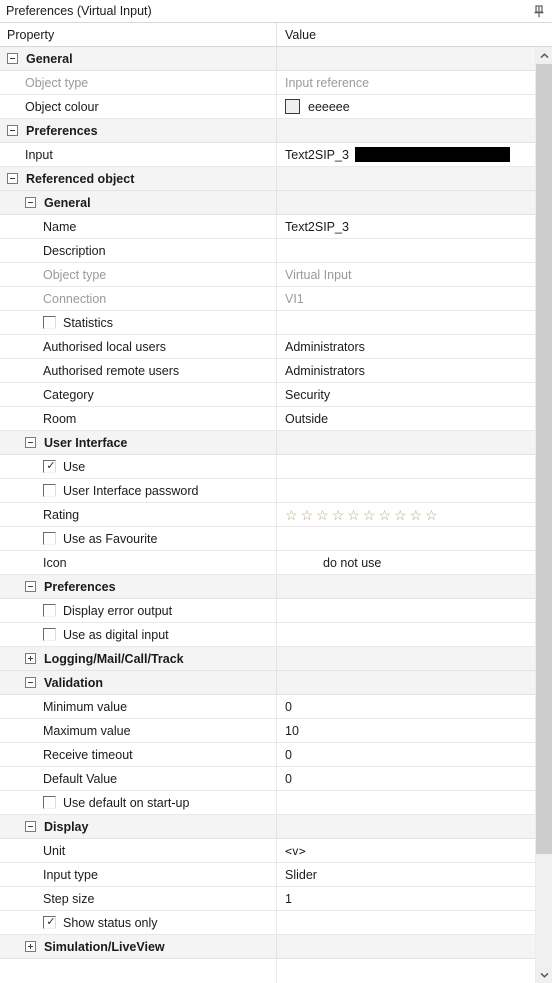 This screenshot has width=552, height=983. Describe the element at coordinates (406, 898) in the screenshot. I see `value-cell: 1` at that location.